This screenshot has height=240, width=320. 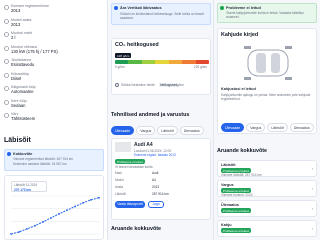 What do you see at coordinates (200, 67) in the screenshot?
I see `co2-max: 225 g/km` at bounding box center [200, 67].